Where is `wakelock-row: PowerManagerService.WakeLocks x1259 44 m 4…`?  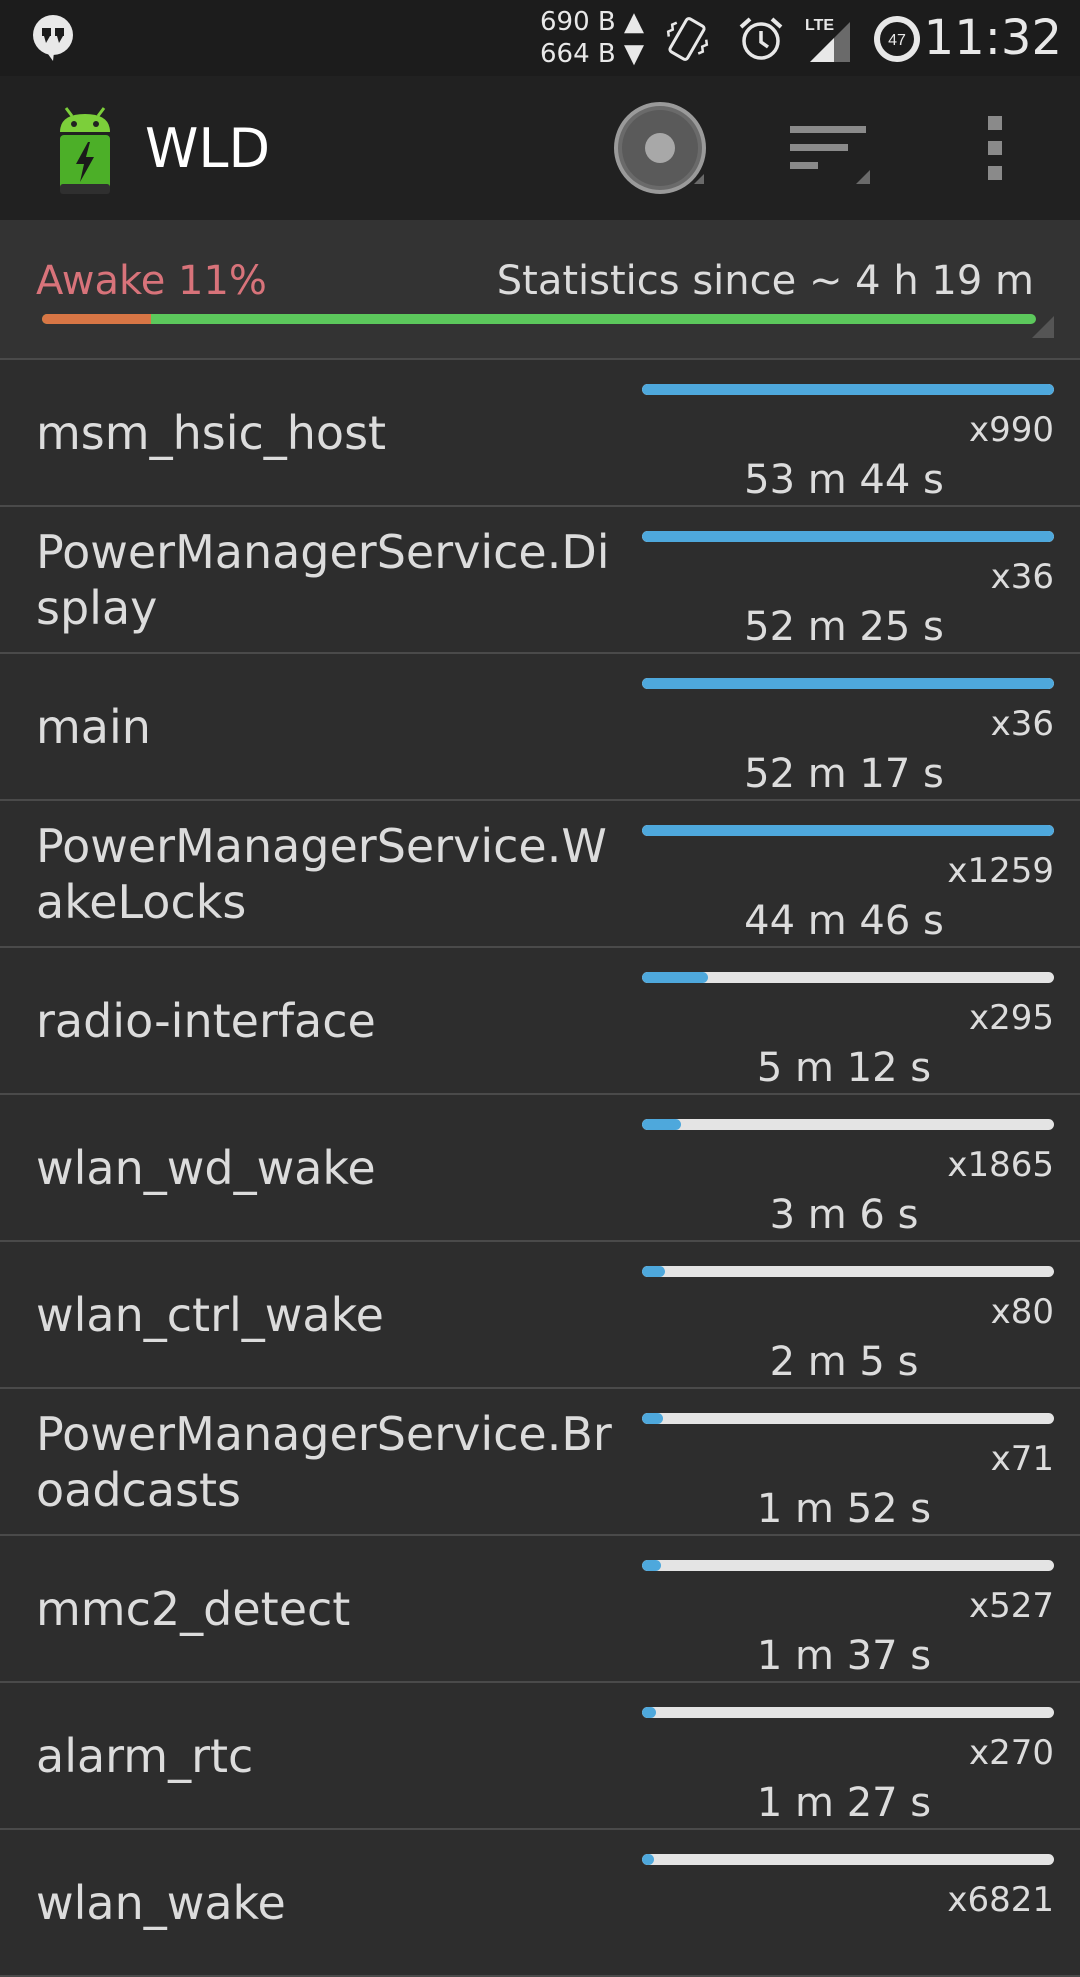 wakelock-row: PowerManagerService.WakeLocks x1259 44 m 4… is located at coordinates (540, 874).